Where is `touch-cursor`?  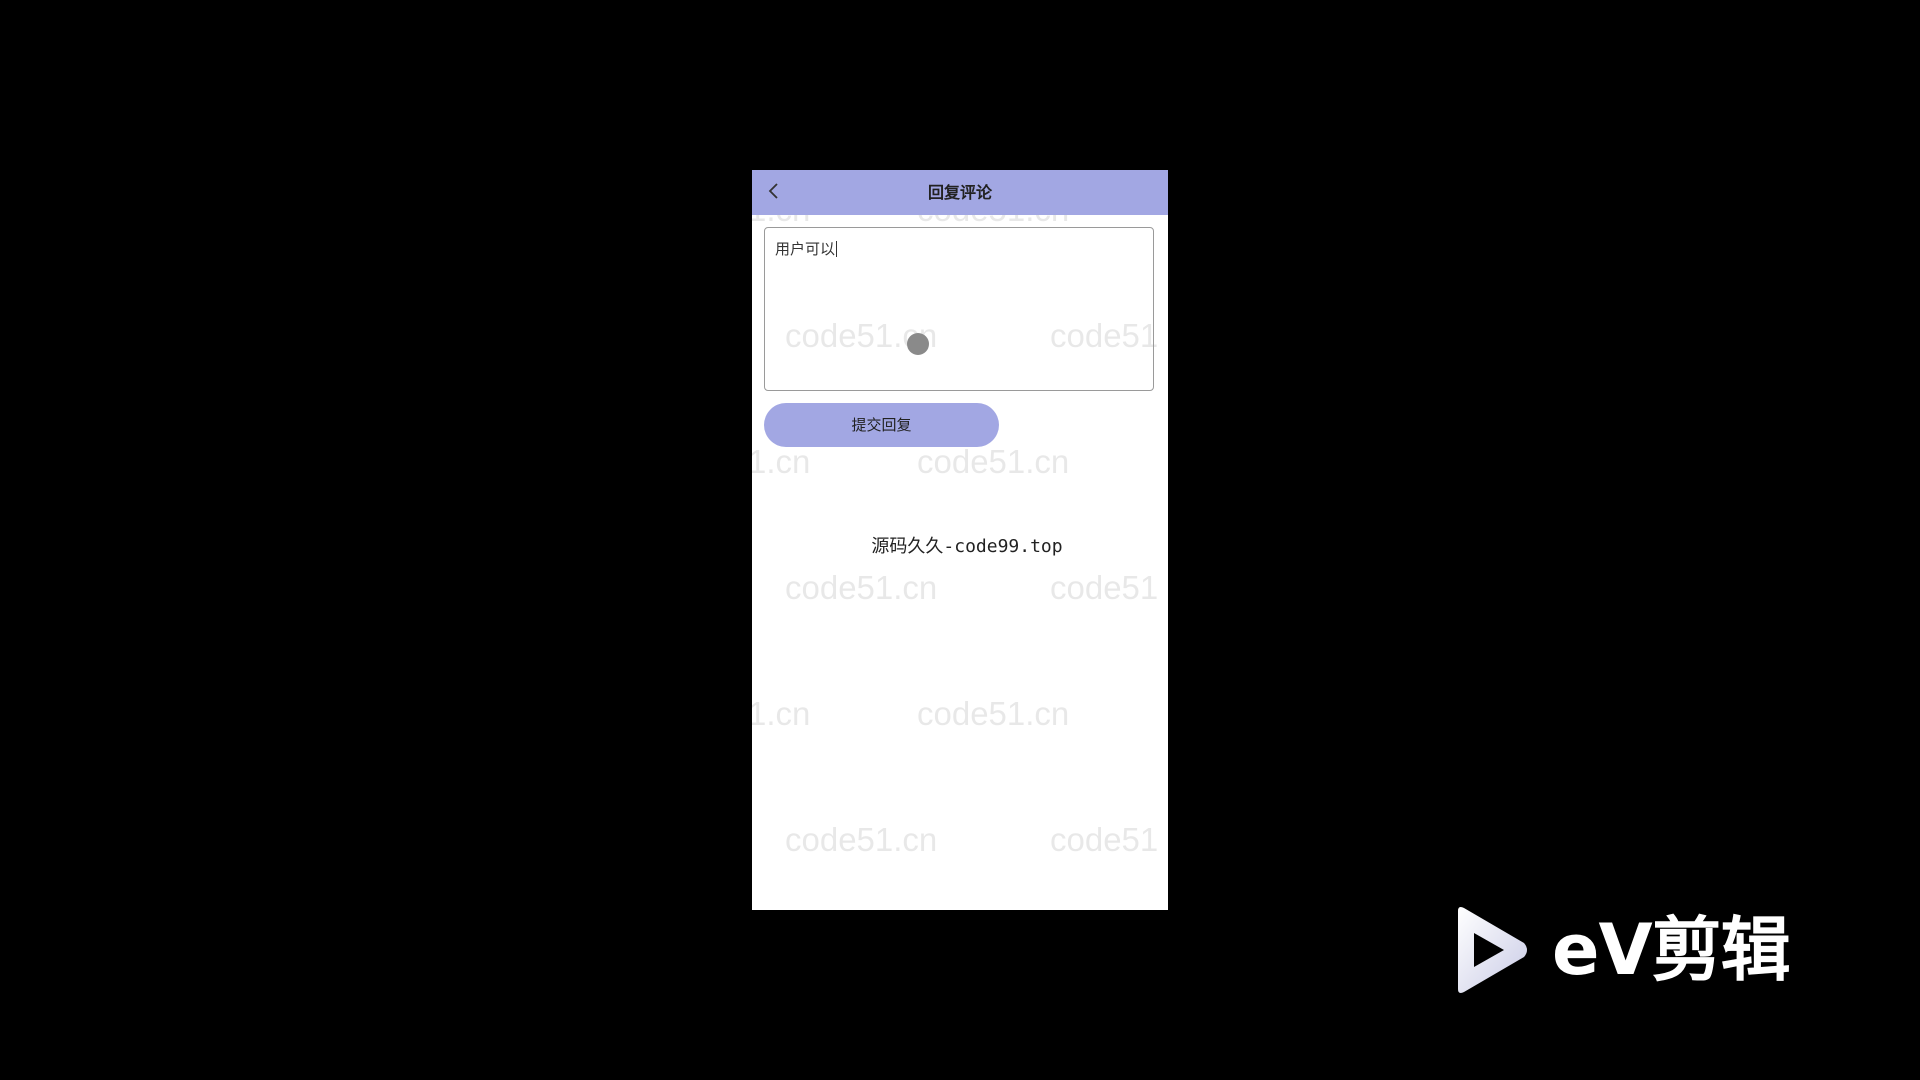
touch-cursor is located at coordinates (918, 344).